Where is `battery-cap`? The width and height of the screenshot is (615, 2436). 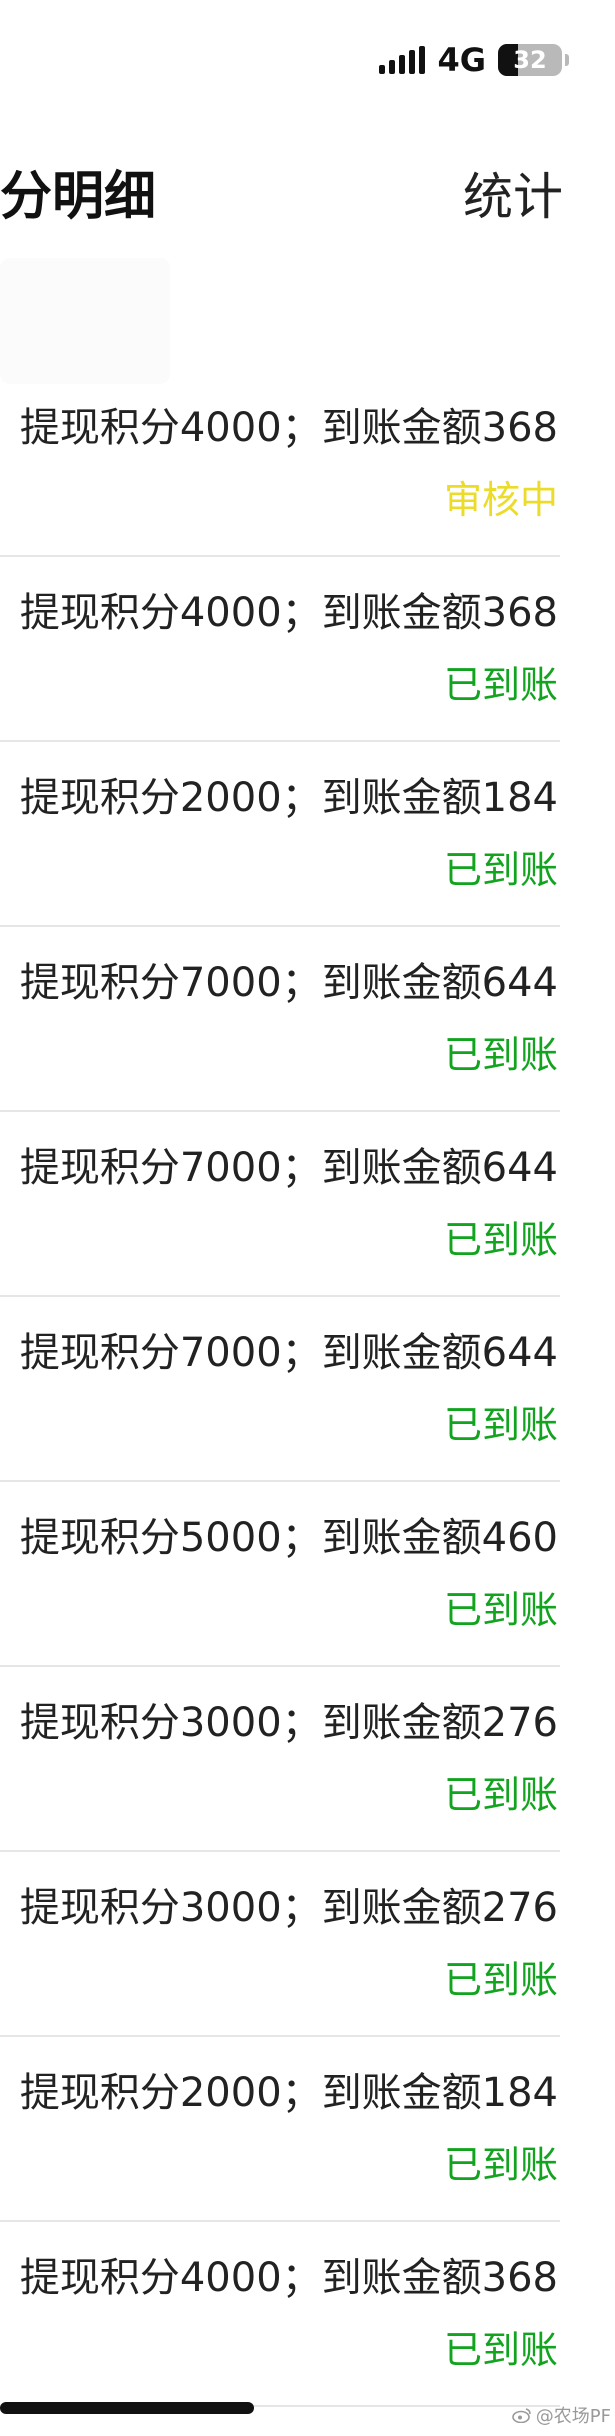
battery-cap is located at coordinates (567, 60).